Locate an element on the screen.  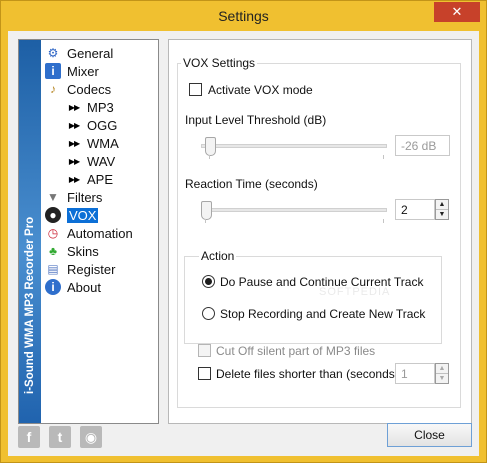
delete-seconds-spinner: ▲ ▼ is located at coordinates (442, 373).